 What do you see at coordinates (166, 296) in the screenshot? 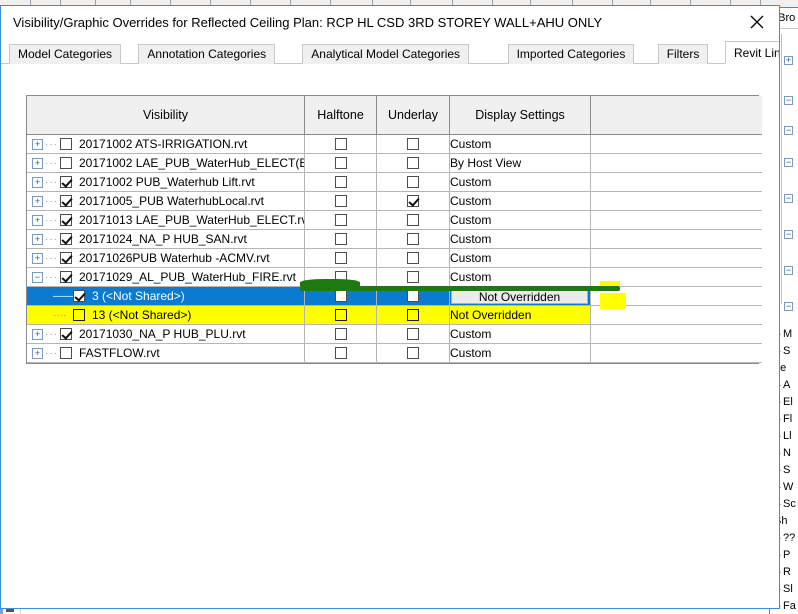
I see `visibility-cell: —— 3 (<Not Shared>)` at bounding box center [166, 296].